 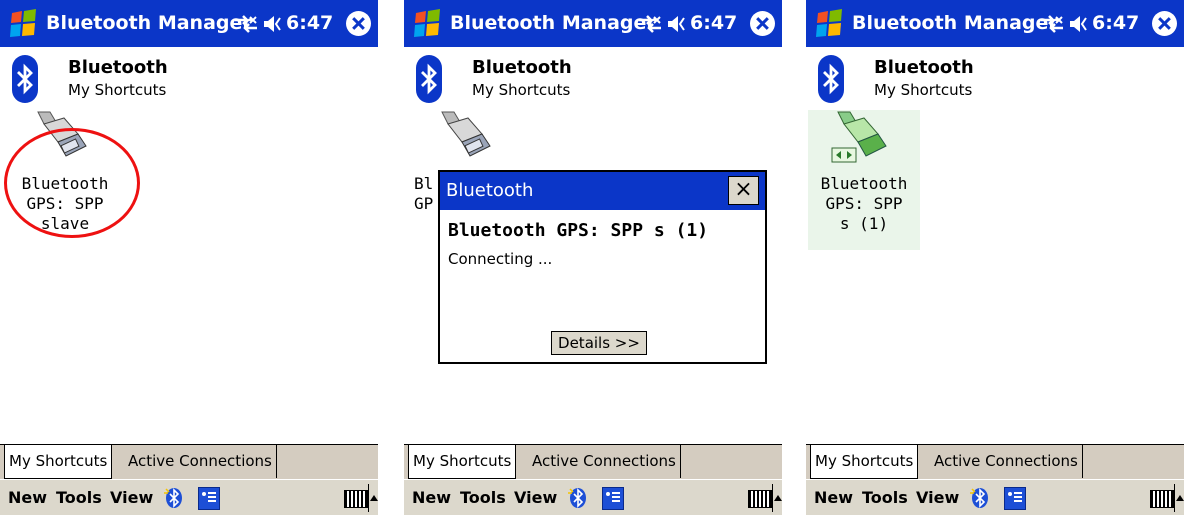 What do you see at coordinates (602, 191) in the screenshot?
I see `dialog-title-bar: Bluetooth ×` at bounding box center [602, 191].